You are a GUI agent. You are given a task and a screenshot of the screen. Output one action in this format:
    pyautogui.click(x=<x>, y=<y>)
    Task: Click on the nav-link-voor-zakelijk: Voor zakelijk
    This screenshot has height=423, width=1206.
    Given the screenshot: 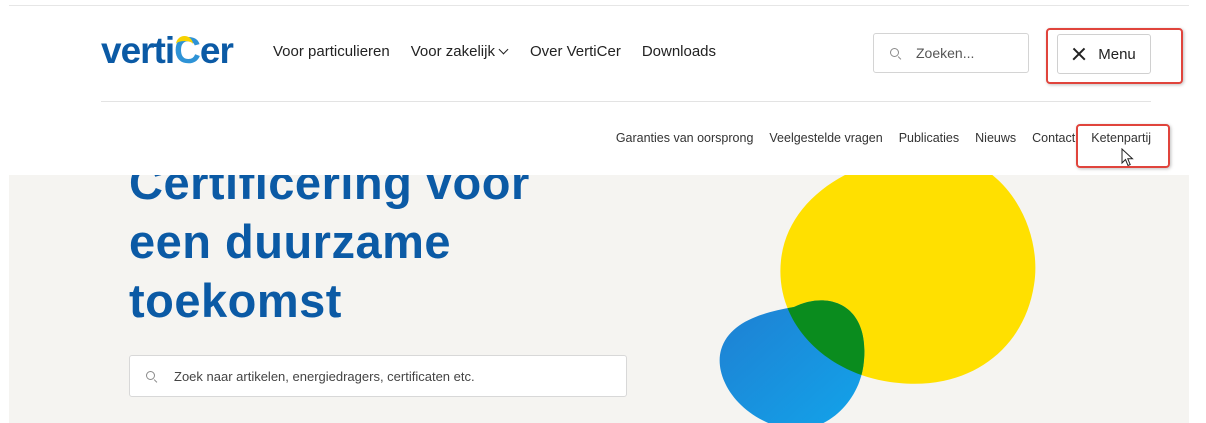 What is the action you would take?
    pyautogui.click(x=459, y=51)
    